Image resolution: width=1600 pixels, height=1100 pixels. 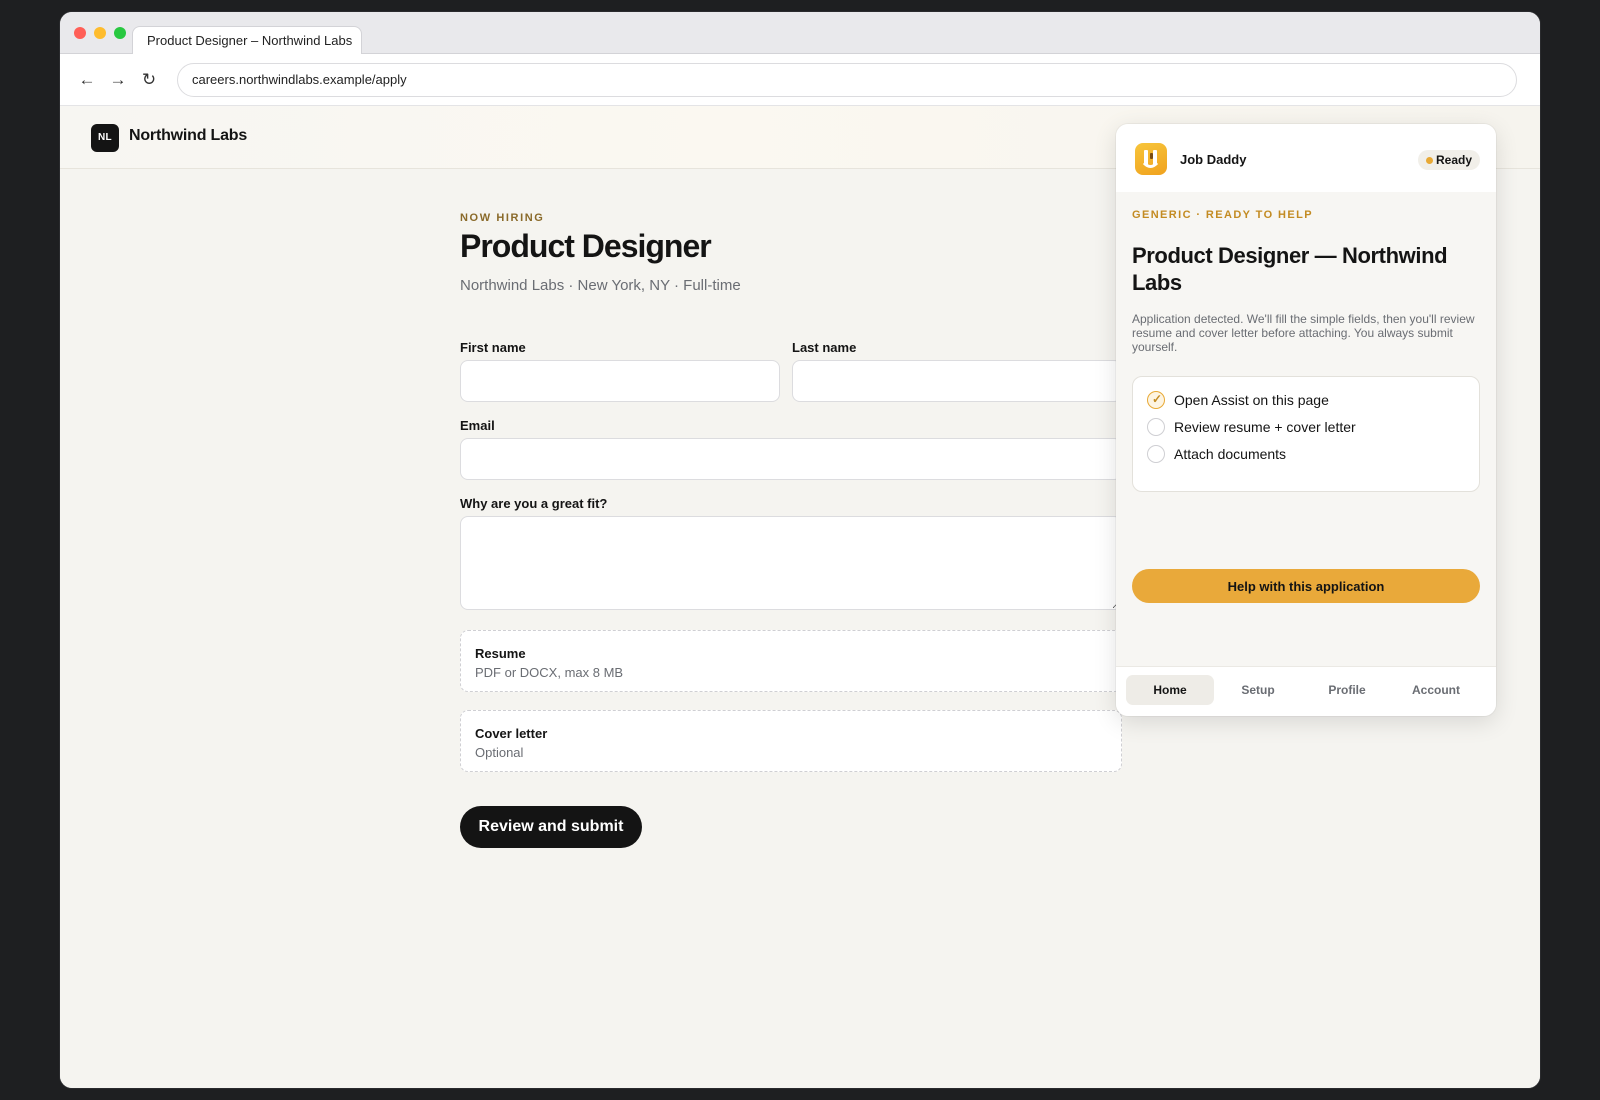 I want to click on tab-home: Home, so click(x=1170, y=690).